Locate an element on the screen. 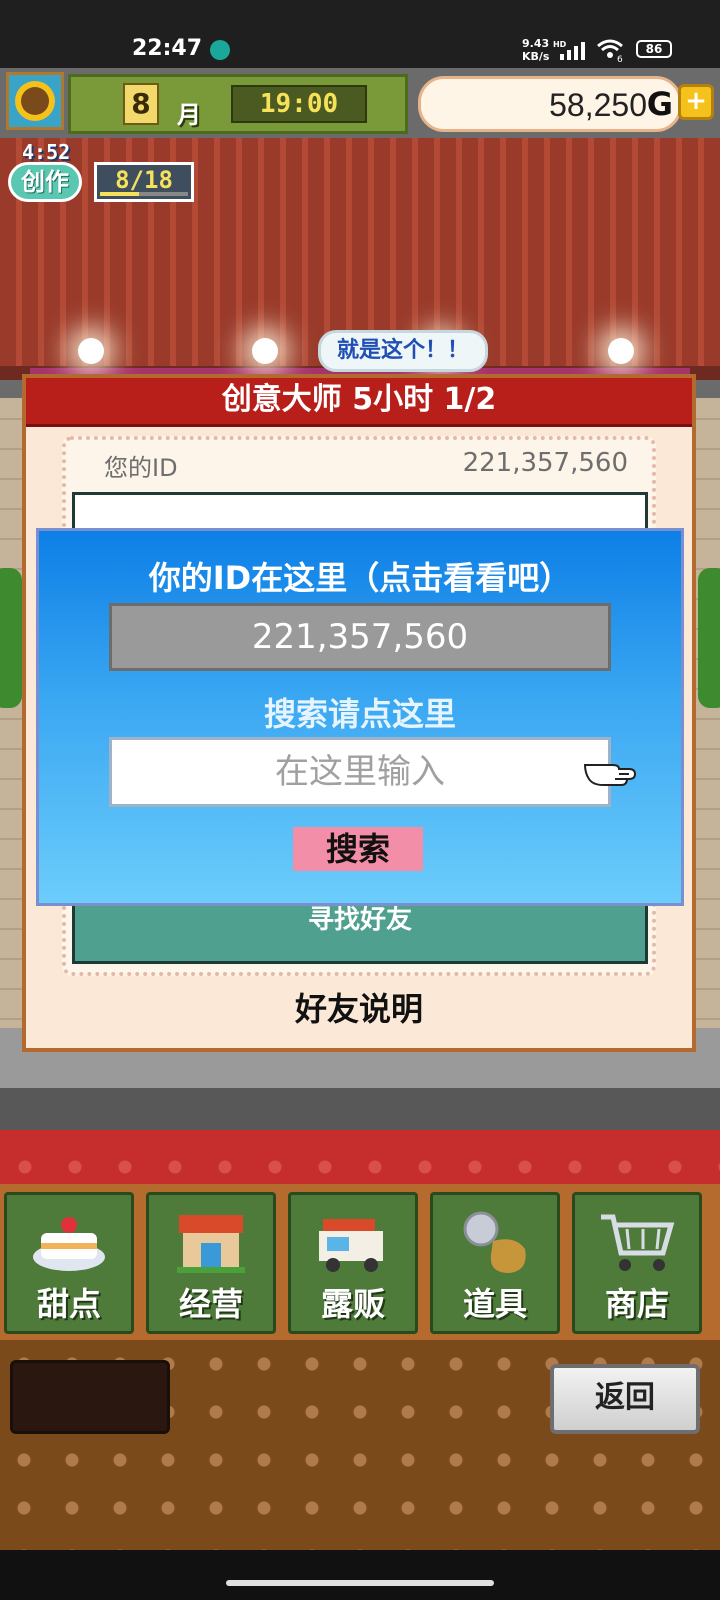  status-bar: 22:47 9.43 HD KB/s 6 86 is located at coordinates (360, 34).